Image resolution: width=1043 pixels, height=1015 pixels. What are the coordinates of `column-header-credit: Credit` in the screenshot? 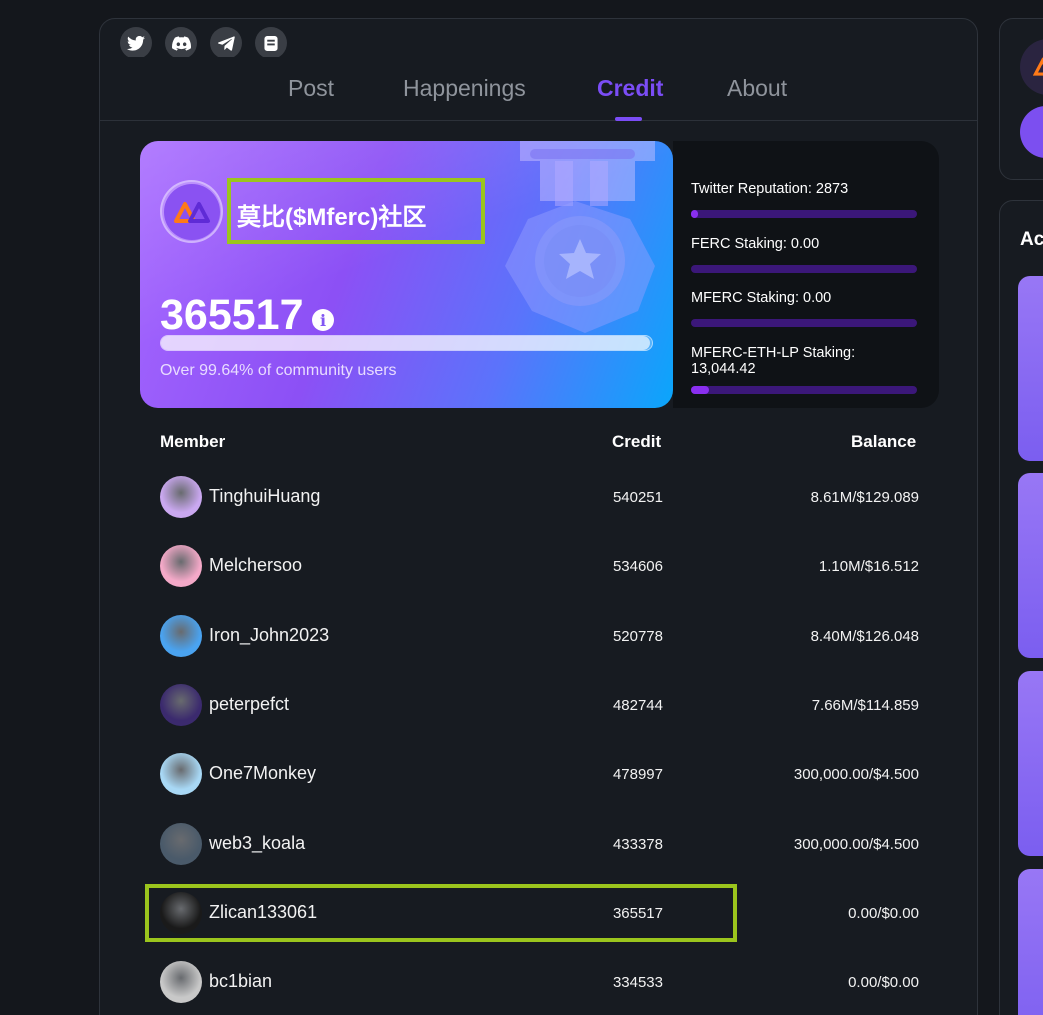 It's located at (636, 442).